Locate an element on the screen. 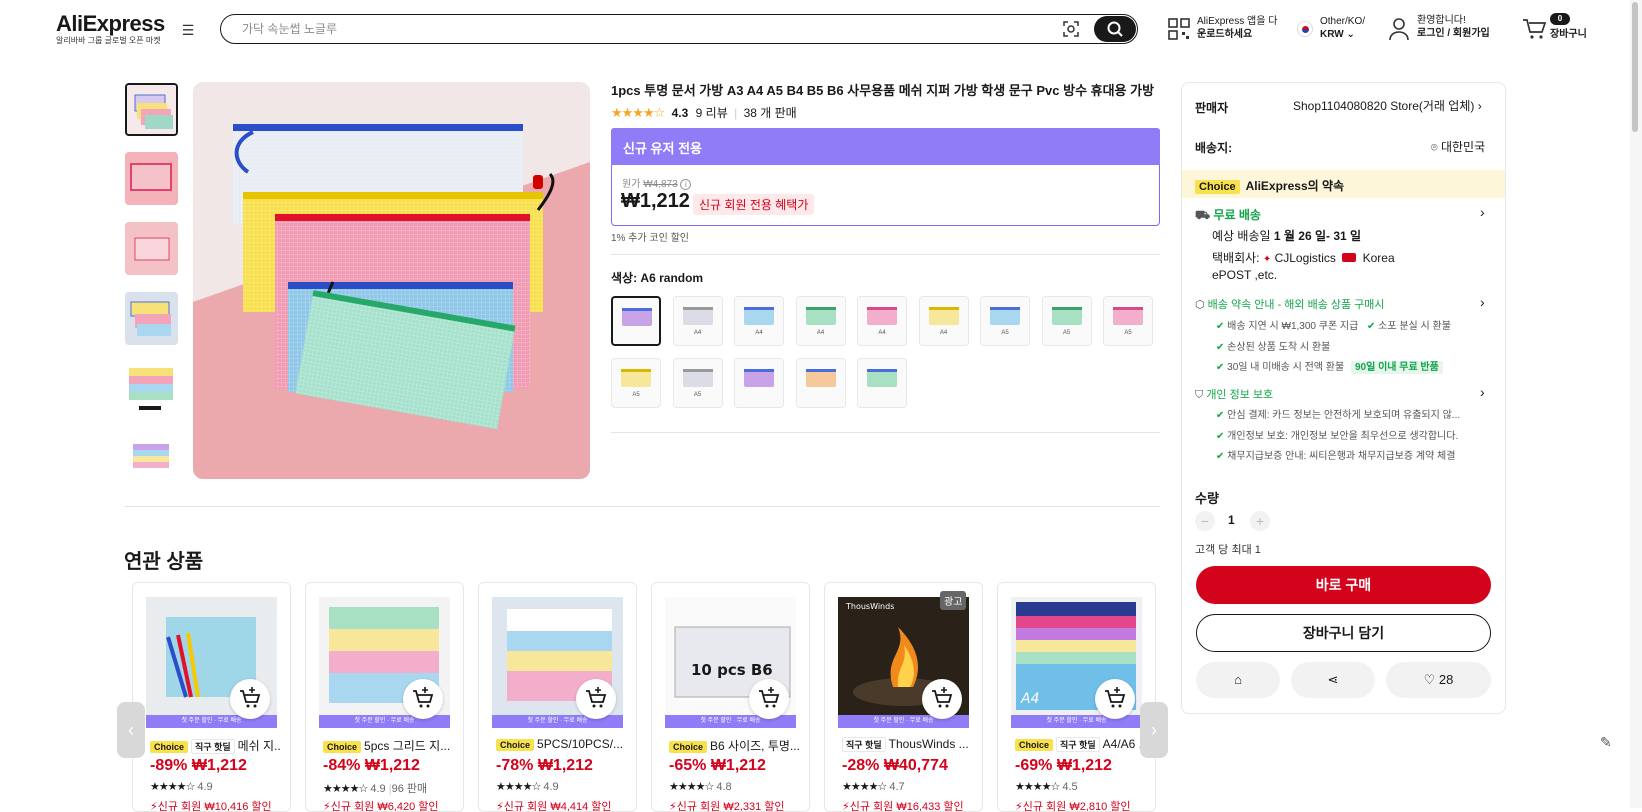 This screenshot has height=812, width=1642. hot-deal-badge: 직구 핫딜 is located at coordinates (1078, 744).